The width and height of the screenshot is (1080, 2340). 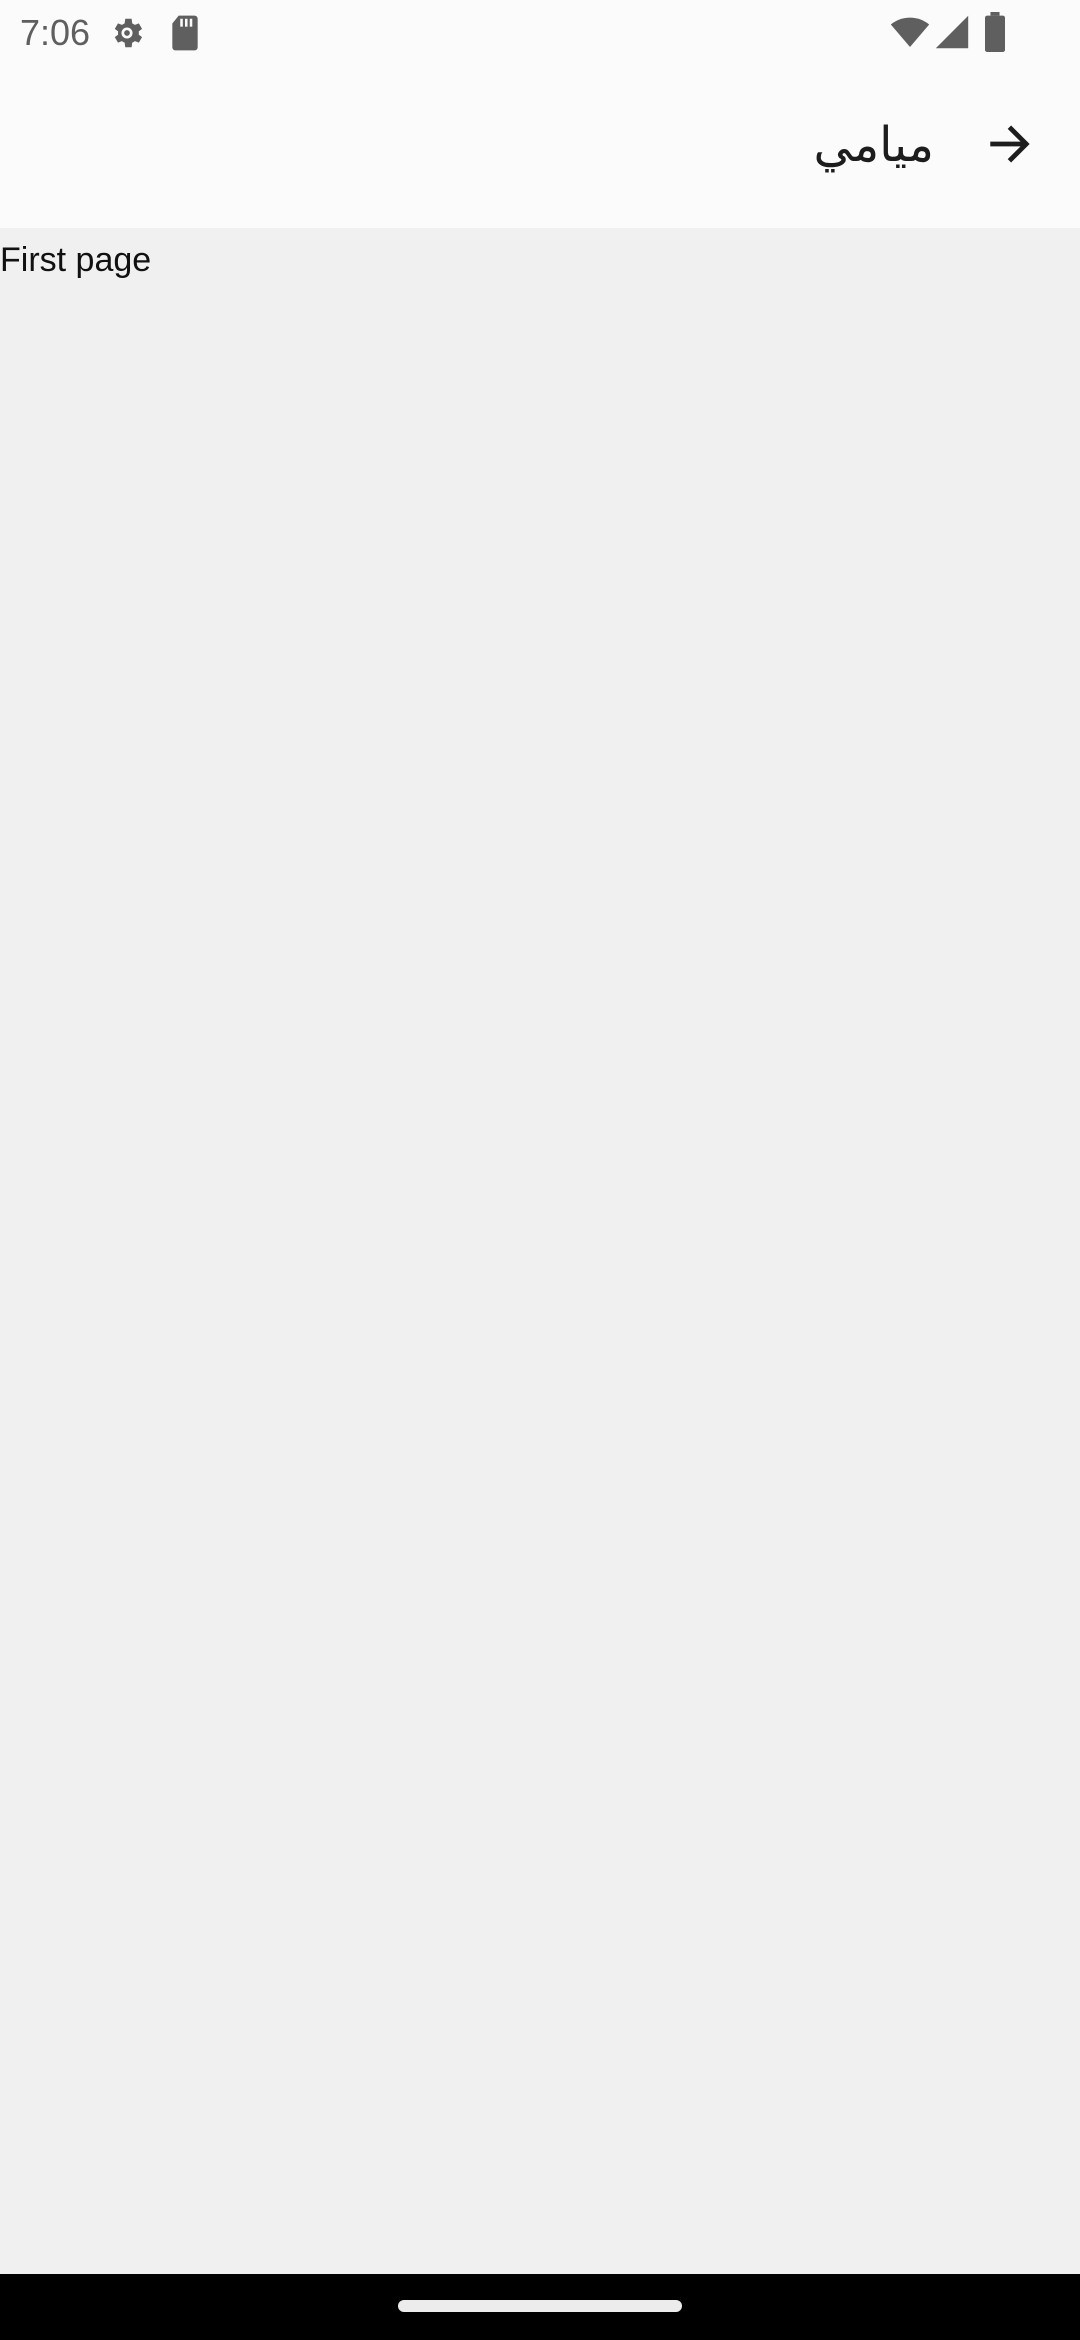 What do you see at coordinates (185, 33) in the screenshot?
I see `sd-card-icon` at bounding box center [185, 33].